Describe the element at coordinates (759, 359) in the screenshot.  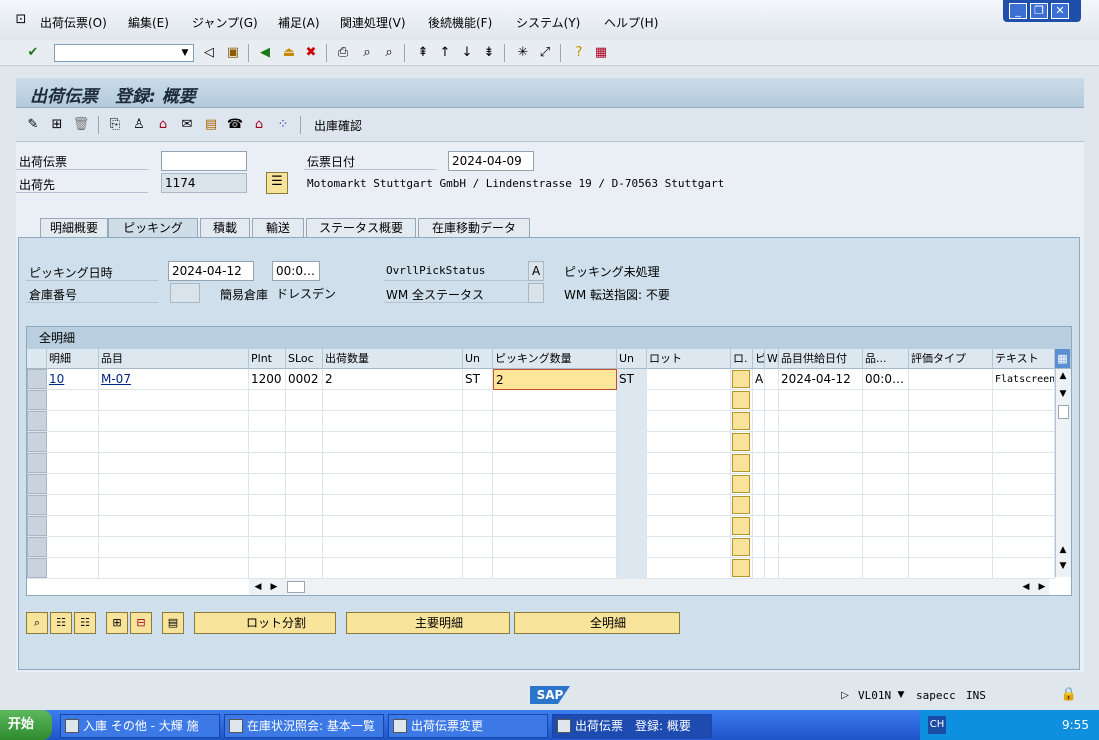
I see `column-header-pick-flag: ピ` at that location.